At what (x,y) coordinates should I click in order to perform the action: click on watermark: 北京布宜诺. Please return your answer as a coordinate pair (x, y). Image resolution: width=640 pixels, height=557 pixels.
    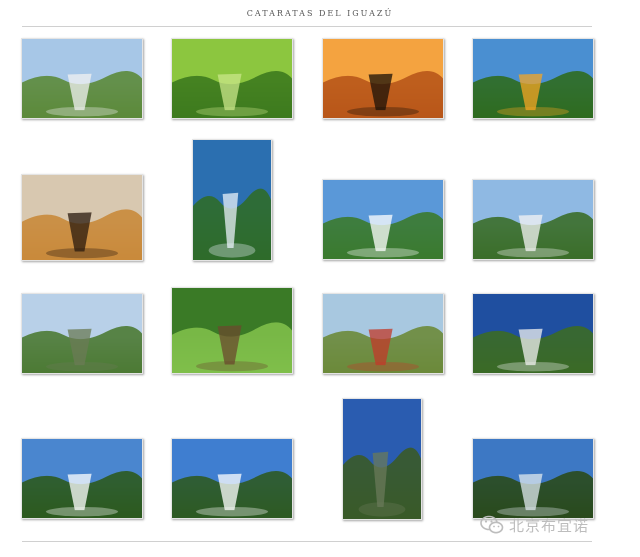
    Looking at the image, I should click on (555, 525).